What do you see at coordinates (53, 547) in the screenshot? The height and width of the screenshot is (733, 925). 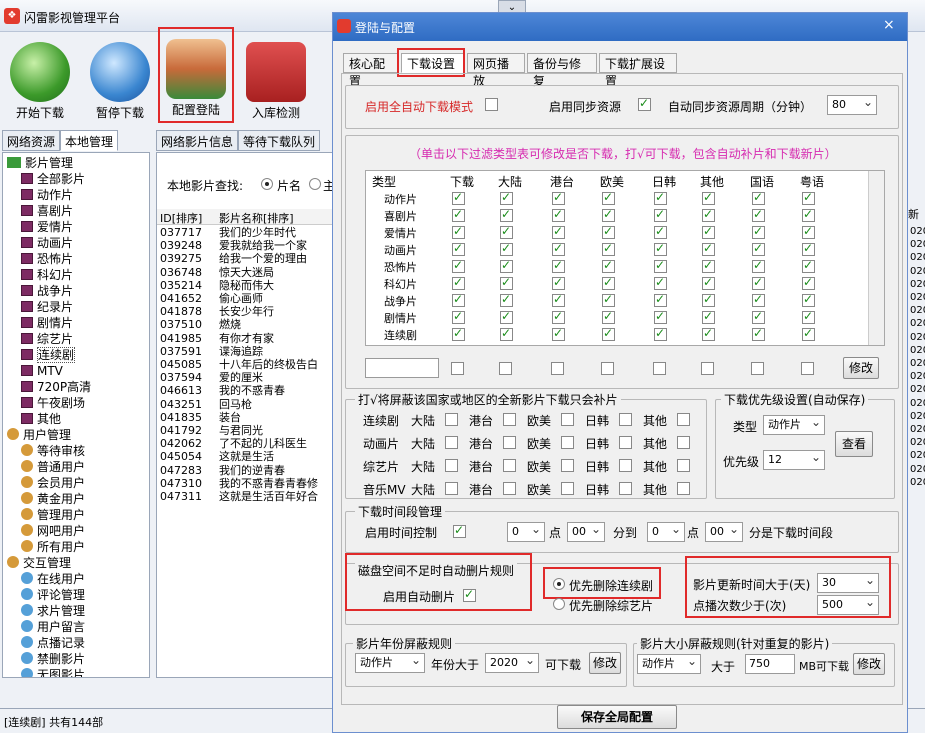 I see `tree-item: 所有用户` at bounding box center [53, 547].